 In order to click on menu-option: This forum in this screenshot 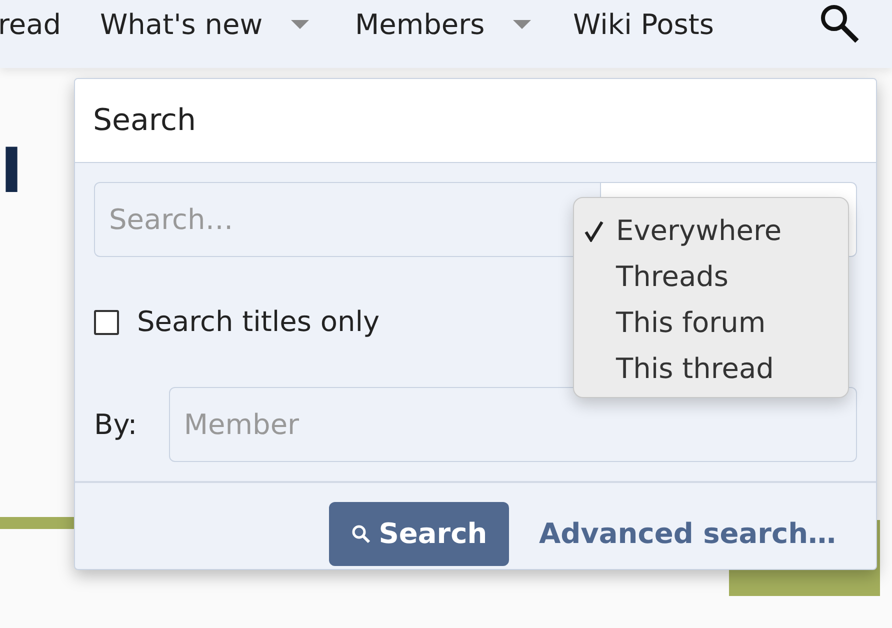, I will do `click(711, 323)`.